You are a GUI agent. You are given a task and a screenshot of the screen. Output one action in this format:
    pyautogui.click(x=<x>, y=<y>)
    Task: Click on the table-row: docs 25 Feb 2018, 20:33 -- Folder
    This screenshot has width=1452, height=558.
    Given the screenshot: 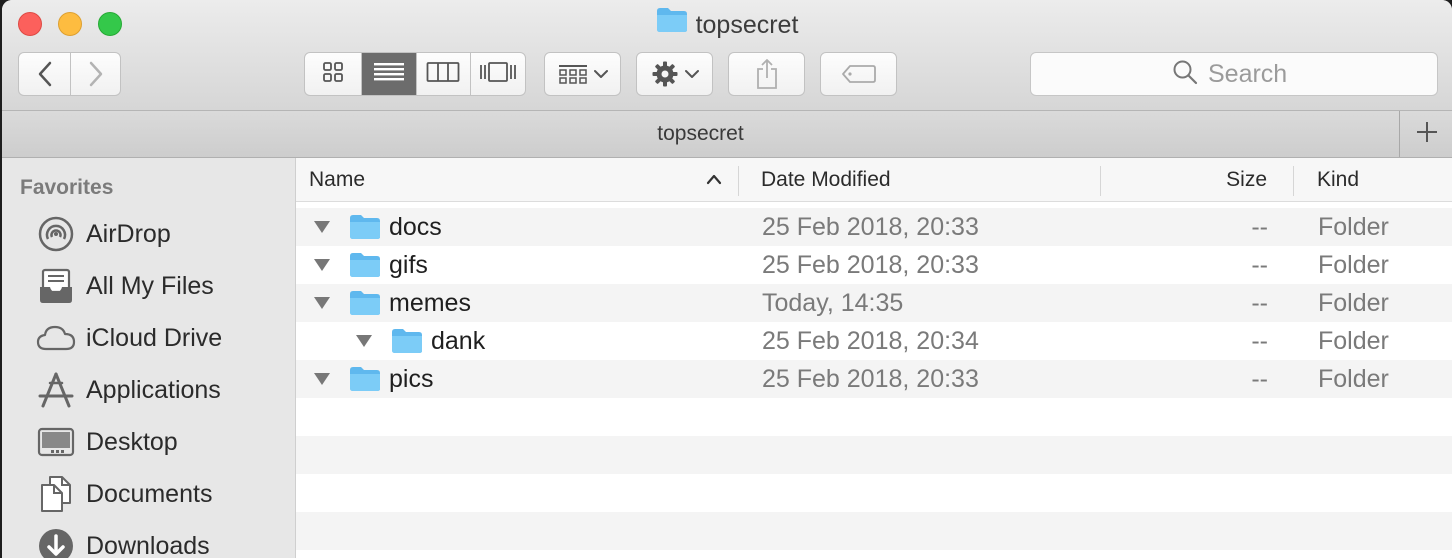 What is the action you would take?
    pyautogui.click(x=874, y=227)
    